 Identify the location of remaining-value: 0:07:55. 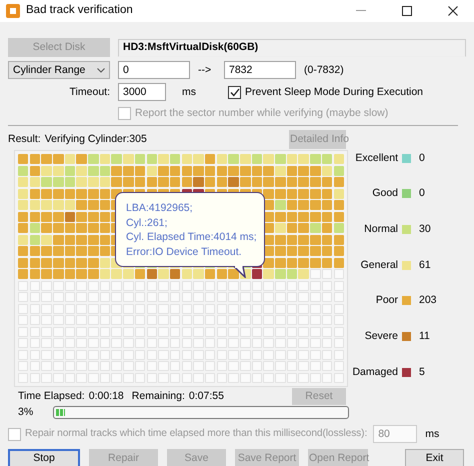
(206, 396).